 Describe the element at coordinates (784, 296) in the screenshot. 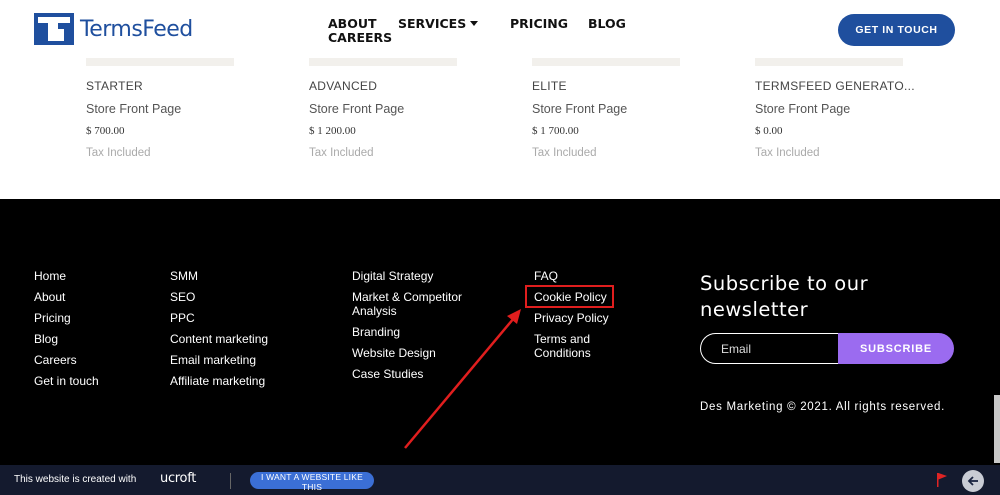

I see `newsletter-title: Subscribe to our newsletter` at that location.